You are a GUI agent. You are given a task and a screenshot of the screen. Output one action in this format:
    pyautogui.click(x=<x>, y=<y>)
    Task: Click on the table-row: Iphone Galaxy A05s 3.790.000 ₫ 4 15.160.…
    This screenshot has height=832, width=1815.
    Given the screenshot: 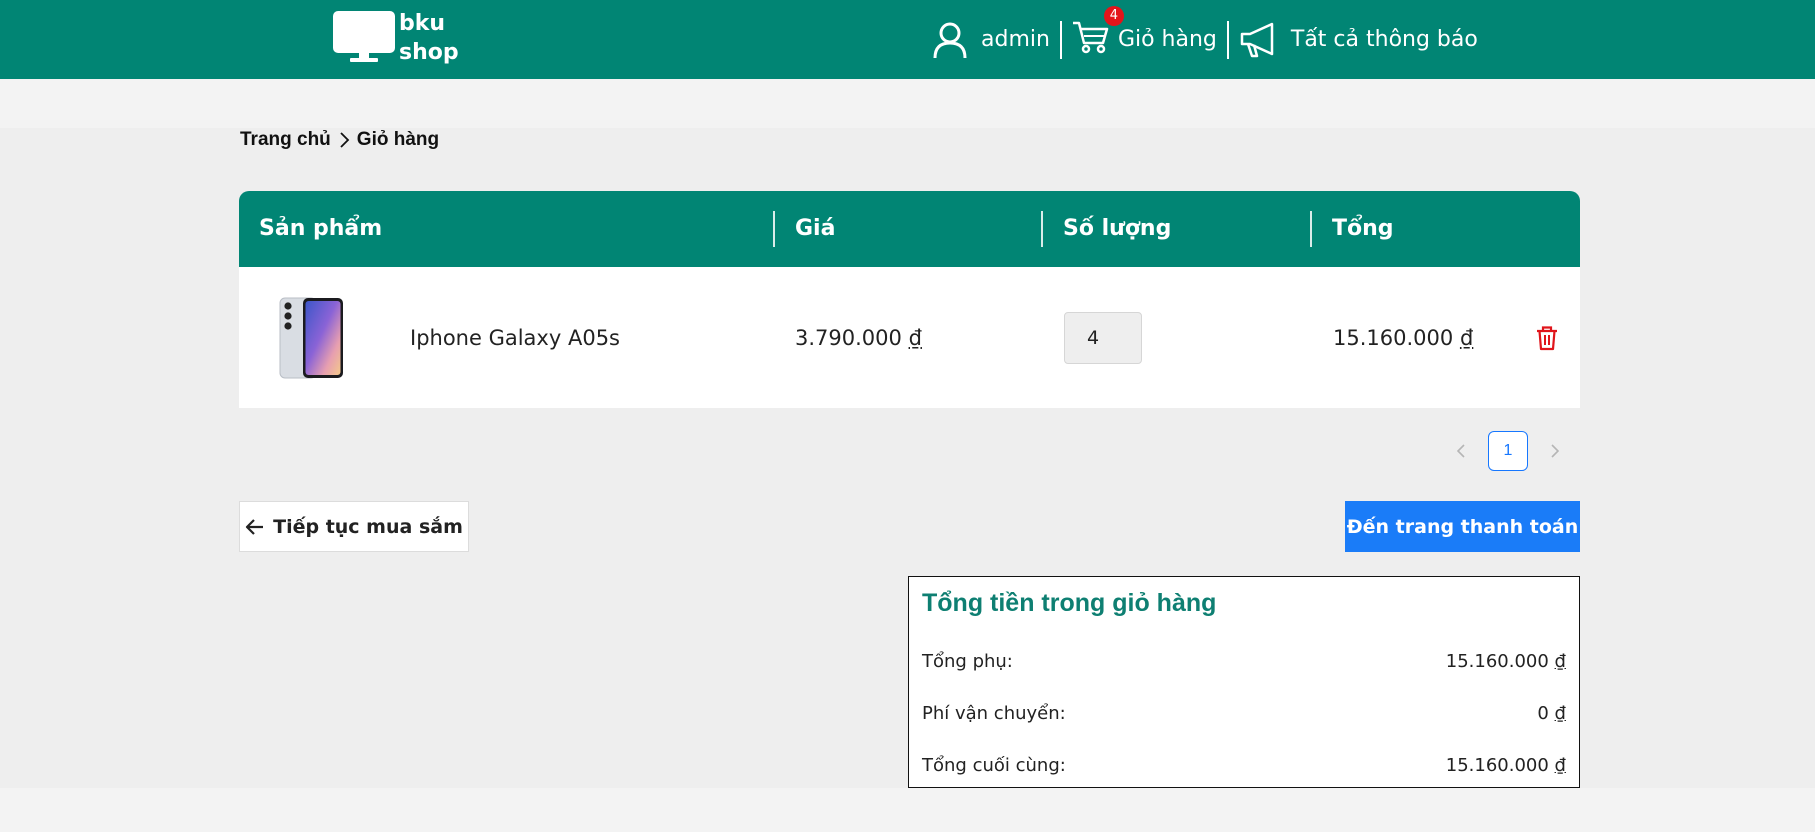 What is the action you would take?
    pyautogui.click(x=909, y=337)
    